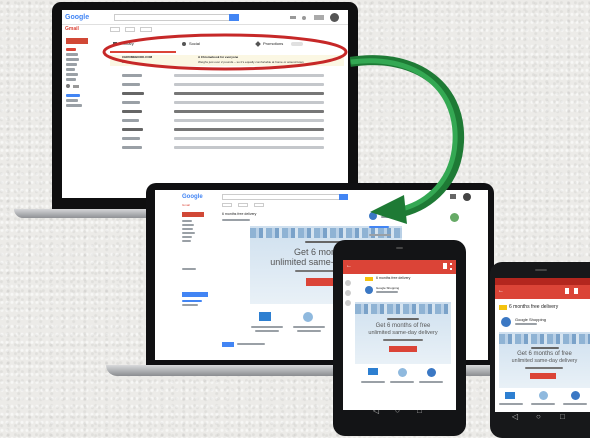 The image size is (590, 438). I want to click on archive-button, so click(243, 205).